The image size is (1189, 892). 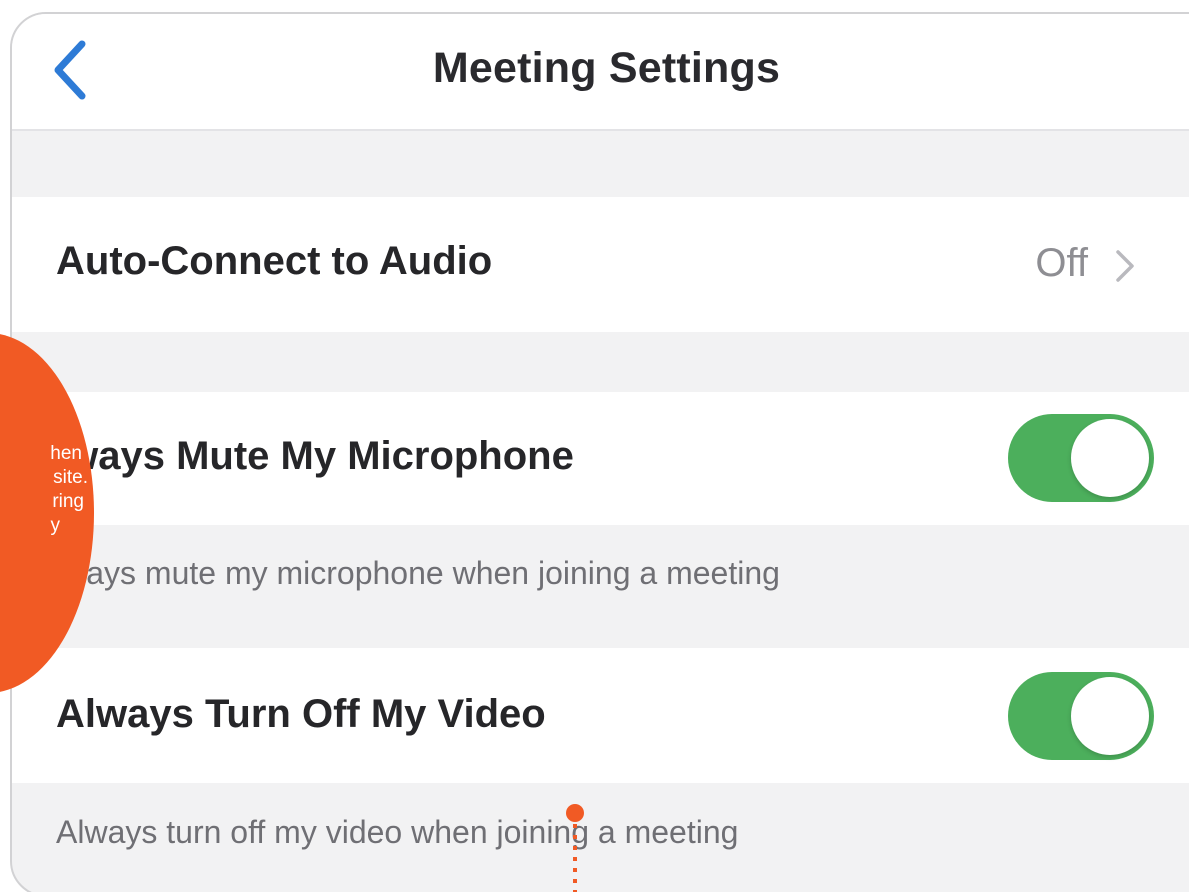 What do you see at coordinates (315, 456) in the screenshot?
I see `mute-microphone-label: lways Mute My Microphone` at bounding box center [315, 456].